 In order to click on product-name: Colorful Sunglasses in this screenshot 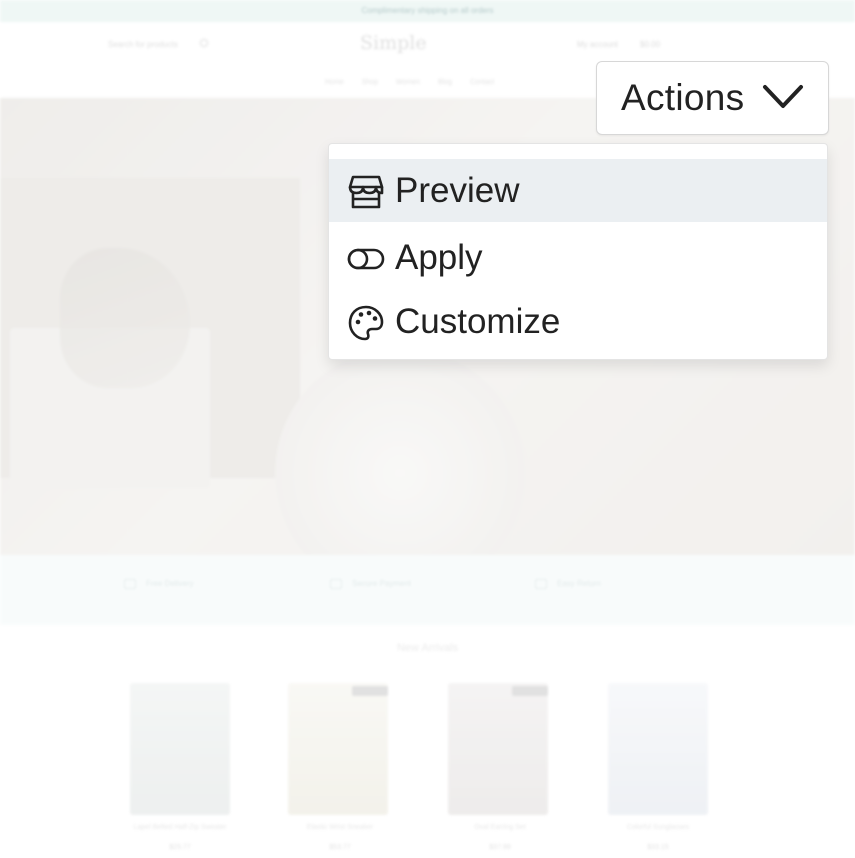, I will do `click(658, 827)`.